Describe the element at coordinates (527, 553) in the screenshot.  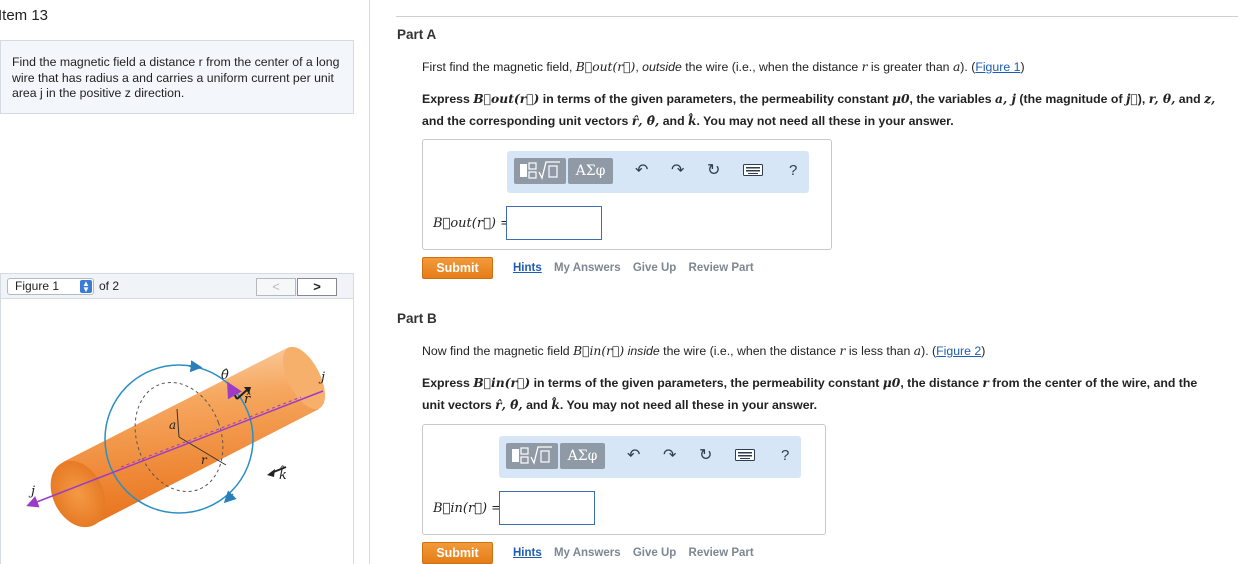
I see `part-b-hints-link: Hints` at that location.